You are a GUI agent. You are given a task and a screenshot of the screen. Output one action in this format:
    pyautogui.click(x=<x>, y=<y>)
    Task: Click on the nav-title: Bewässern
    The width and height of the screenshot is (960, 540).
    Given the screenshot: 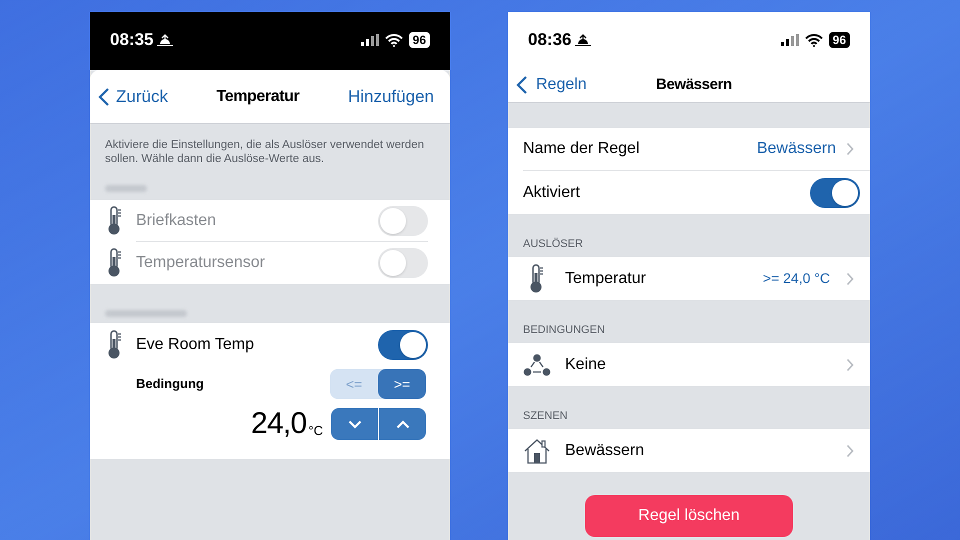 What is the action you would take?
    pyautogui.click(x=694, y=84)
    